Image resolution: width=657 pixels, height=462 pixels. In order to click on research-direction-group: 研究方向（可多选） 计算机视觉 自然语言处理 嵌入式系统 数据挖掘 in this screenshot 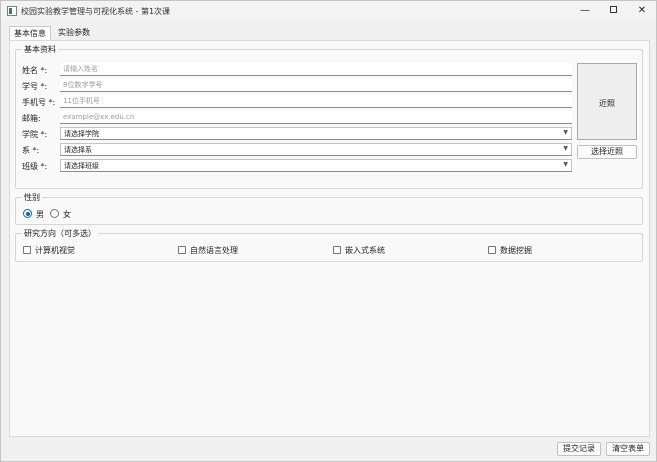, I will do `click(329, 245)`.